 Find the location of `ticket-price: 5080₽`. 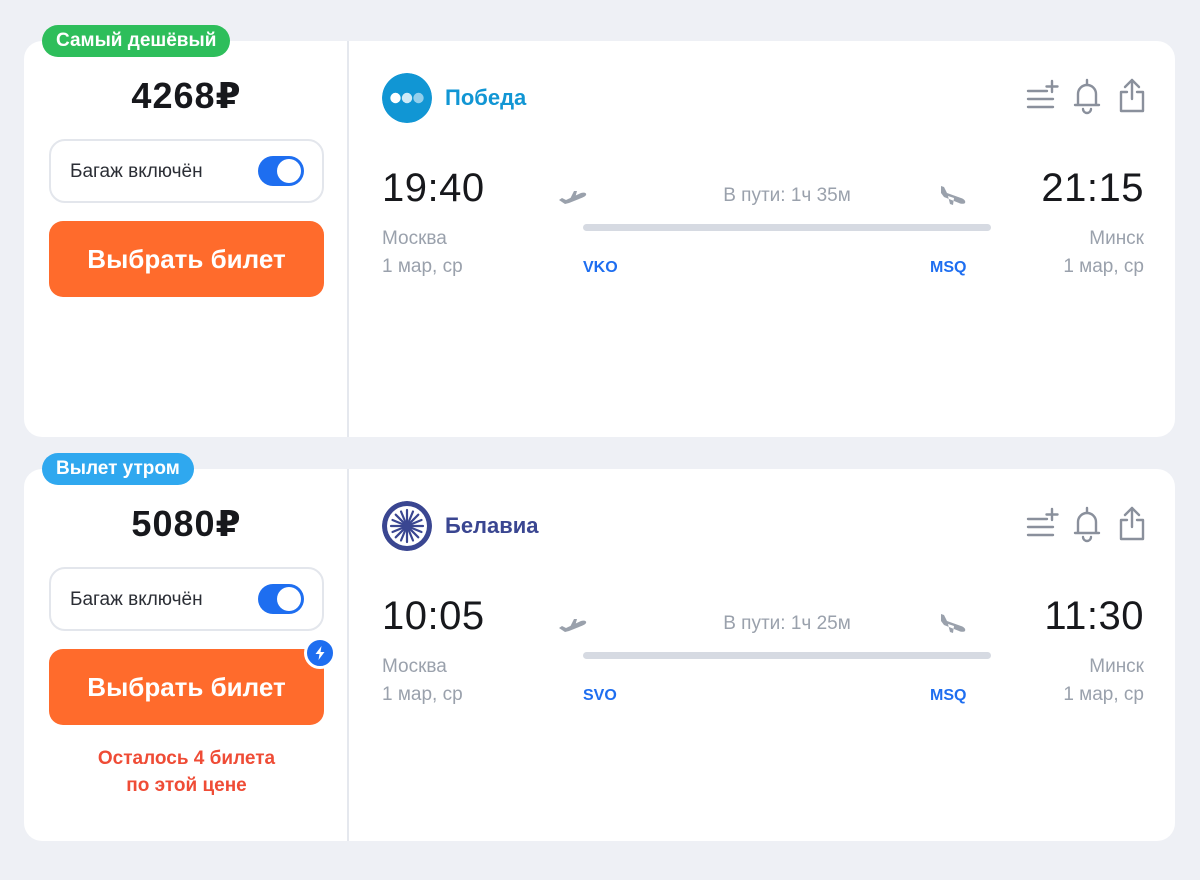

ticket-price: 5080₽ is located at coordinates (186, 523).